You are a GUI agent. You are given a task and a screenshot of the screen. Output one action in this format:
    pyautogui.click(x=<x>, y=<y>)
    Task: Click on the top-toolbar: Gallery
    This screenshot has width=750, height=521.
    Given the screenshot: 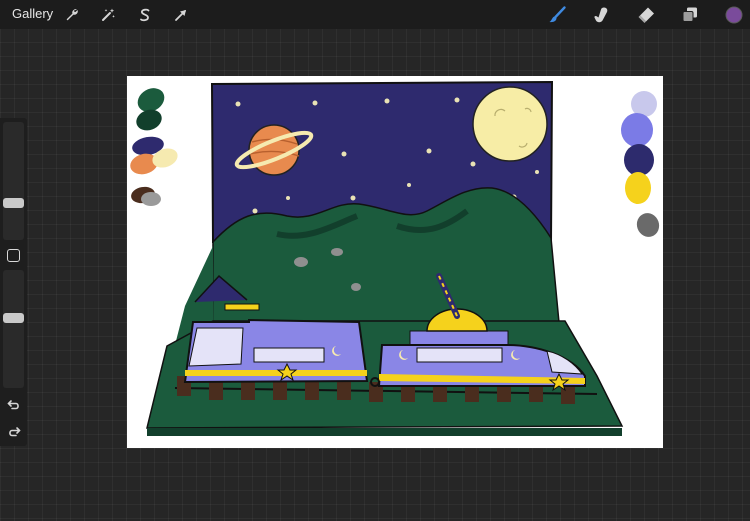 What is the action you would take?
    pyautogui.click(x=375, y=14)
    